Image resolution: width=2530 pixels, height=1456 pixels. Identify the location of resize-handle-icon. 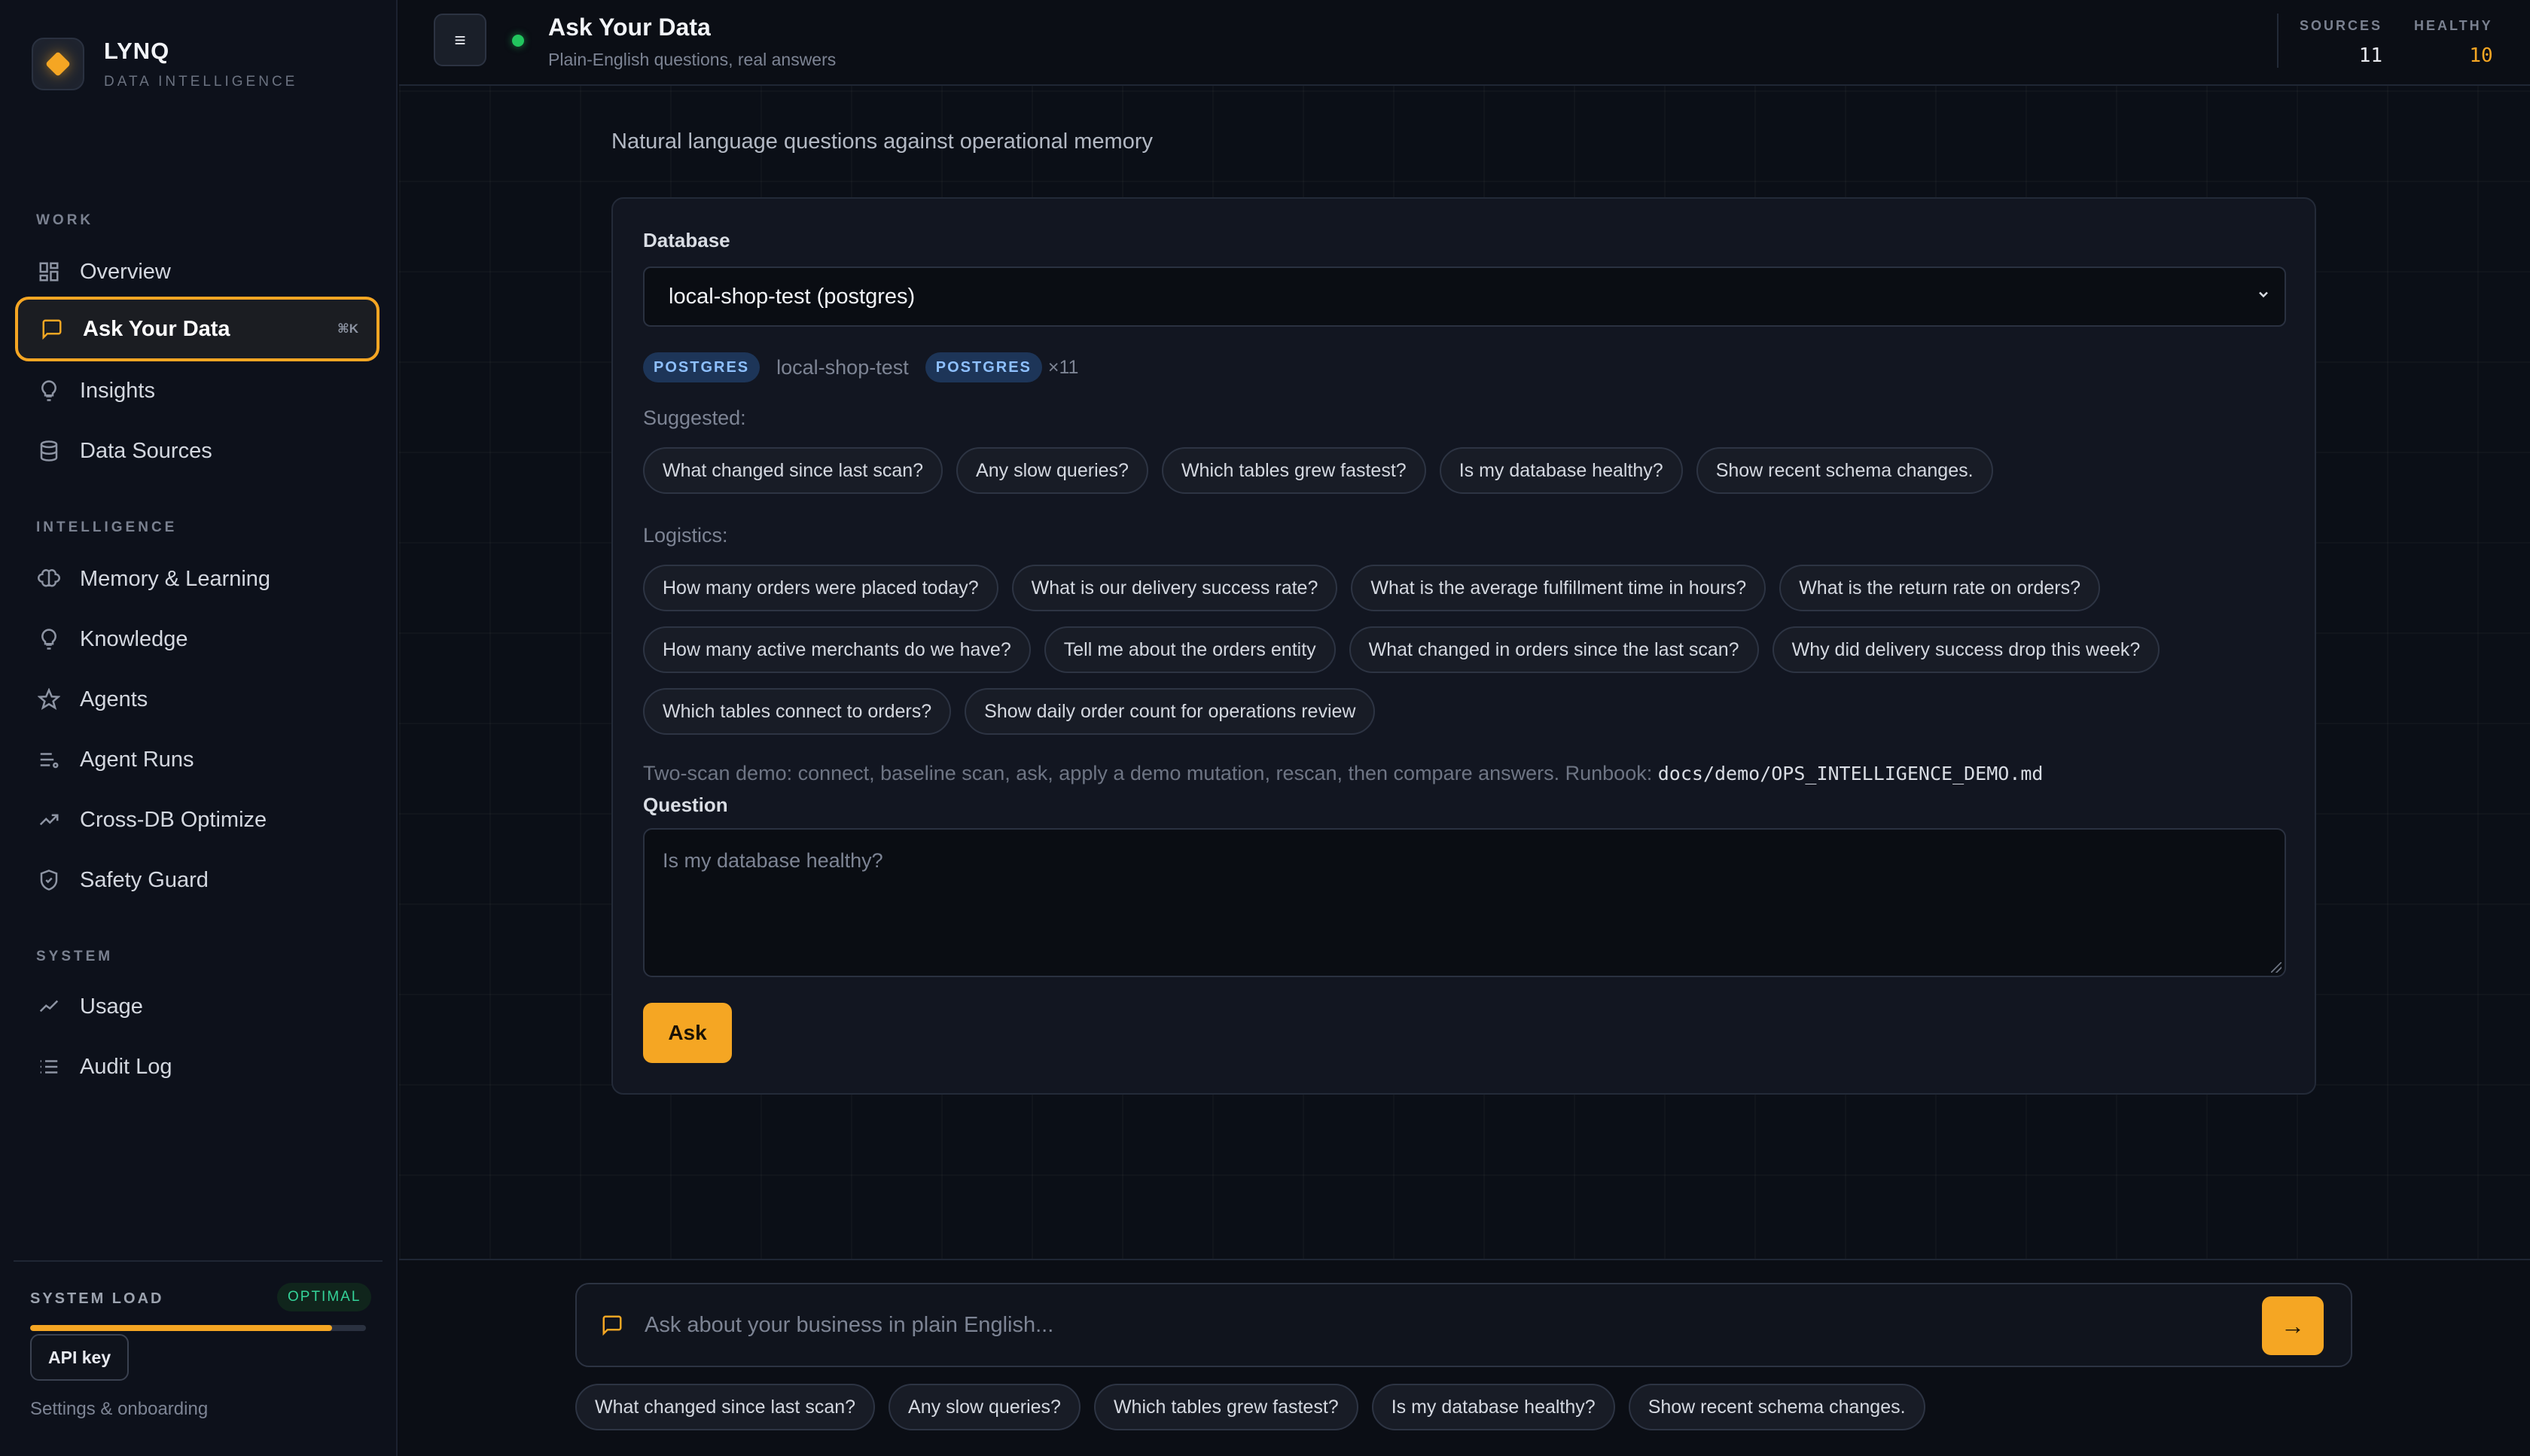
(2276, 967).